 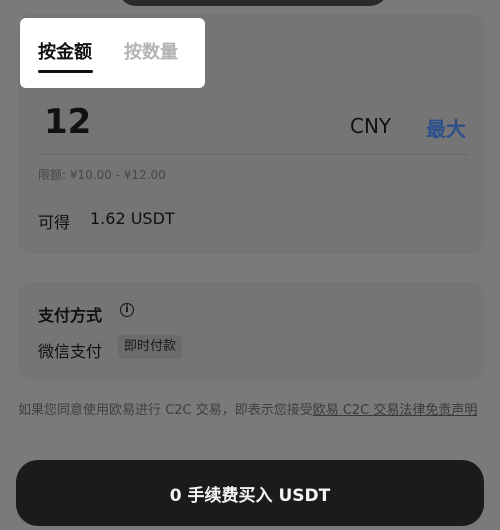 I want to click on tab-by-amount: 按金额, so click(x=65, y=51).